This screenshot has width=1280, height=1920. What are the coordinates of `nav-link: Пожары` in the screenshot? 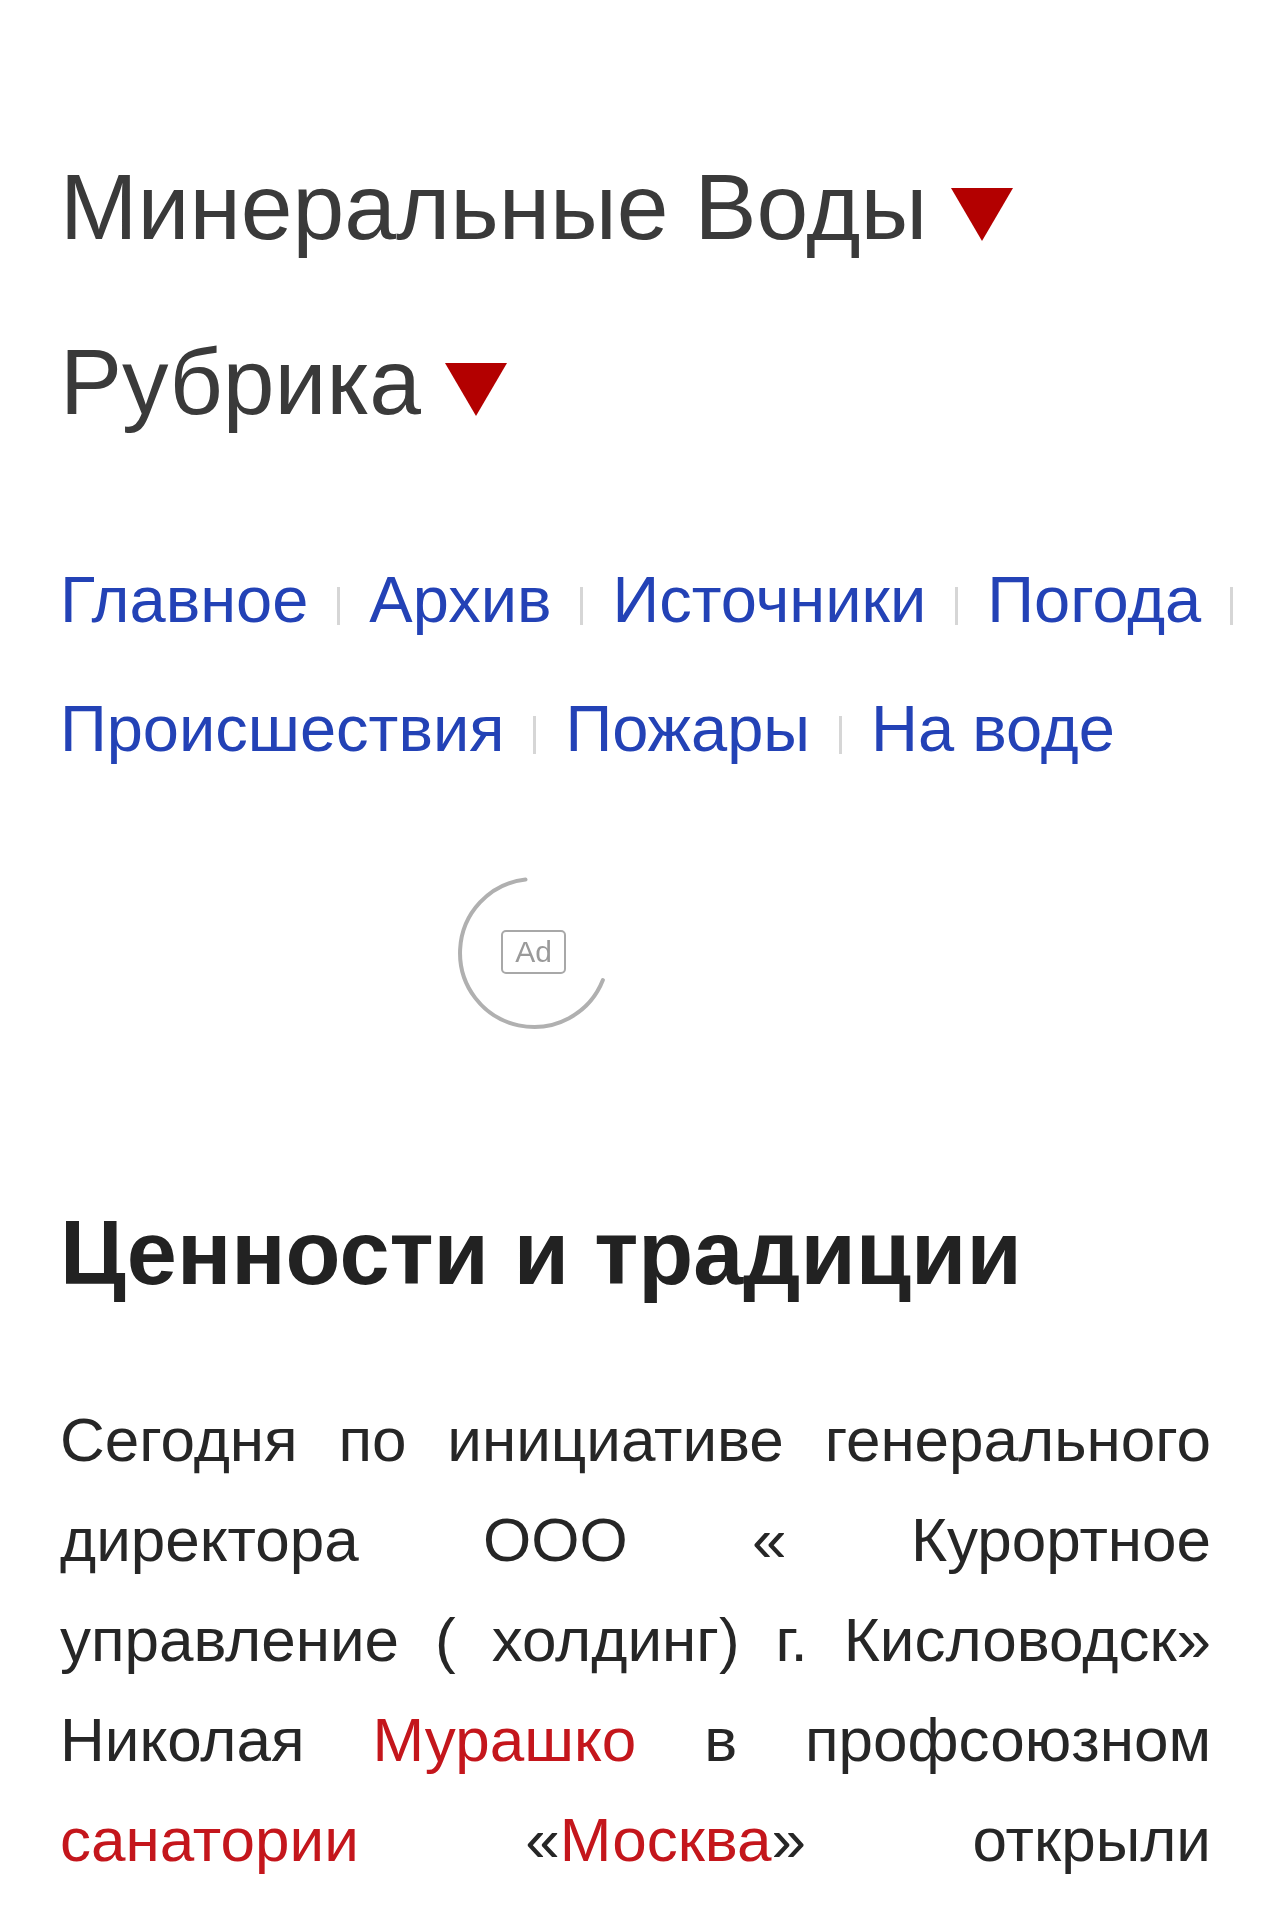 It's located at (688, 729).